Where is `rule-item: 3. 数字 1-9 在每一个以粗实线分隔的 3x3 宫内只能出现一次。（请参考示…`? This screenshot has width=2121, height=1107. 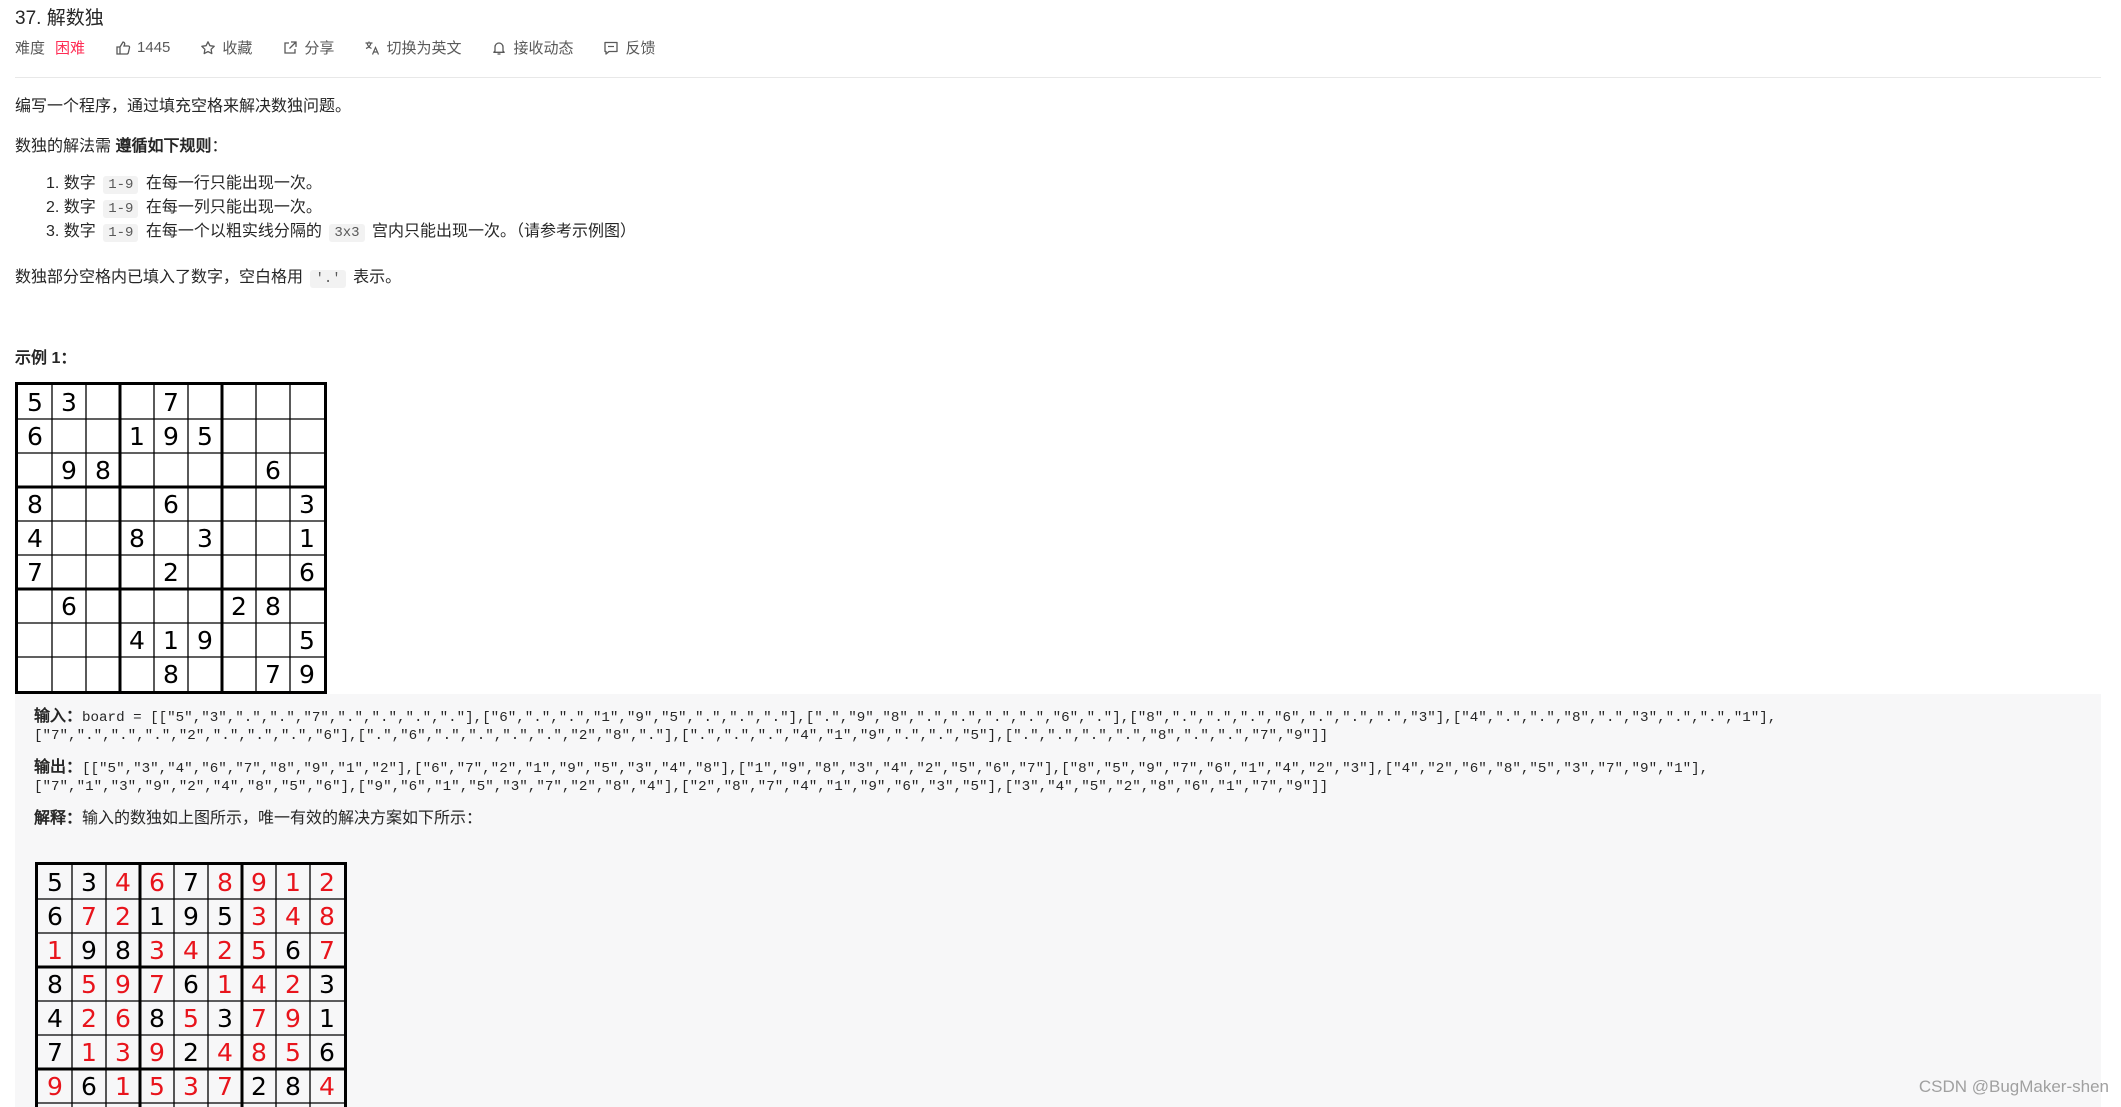 rule-item: 3. 数字 1-9 在每一个以粗实线分隔的 3x3 宫内只能出现一次。（请参考示… is located at coordinates (341, 232).